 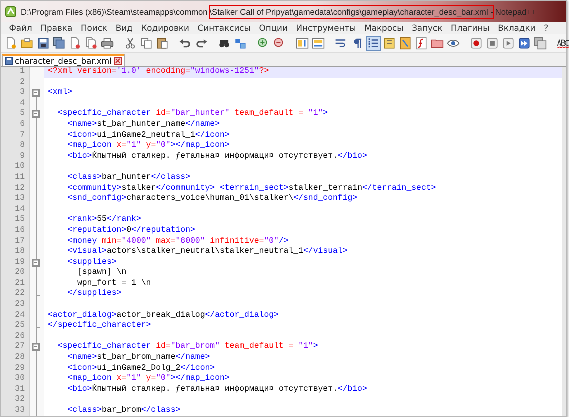 What do you see at coordinates (165, 28) in the screenshot?
I see `menu-item: Кодировки` at bounding box center [165, 28].